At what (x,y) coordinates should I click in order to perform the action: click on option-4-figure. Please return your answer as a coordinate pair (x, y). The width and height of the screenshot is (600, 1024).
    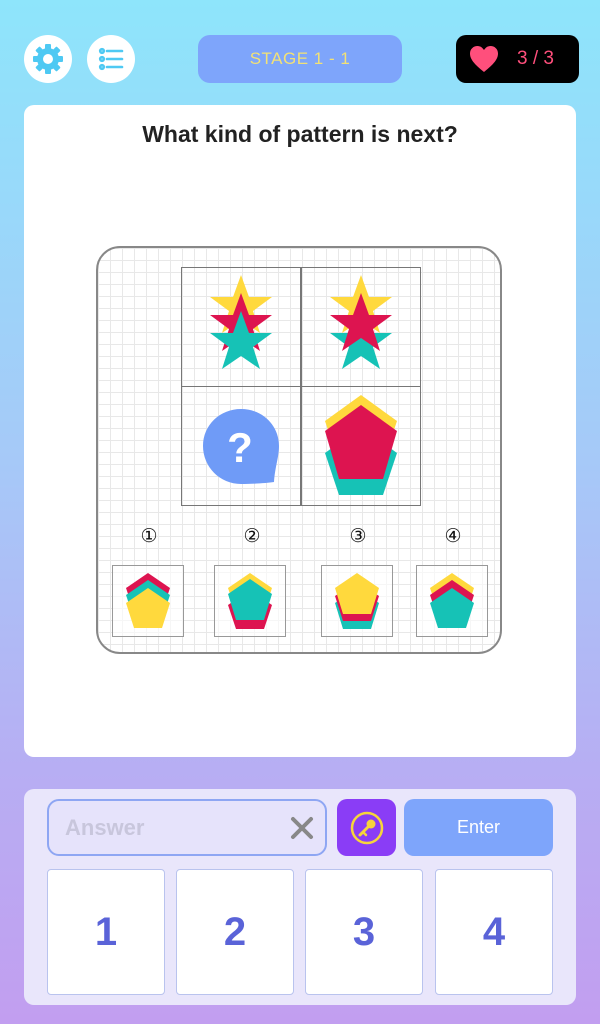
    Looking at the image, I should click on (452, 601).